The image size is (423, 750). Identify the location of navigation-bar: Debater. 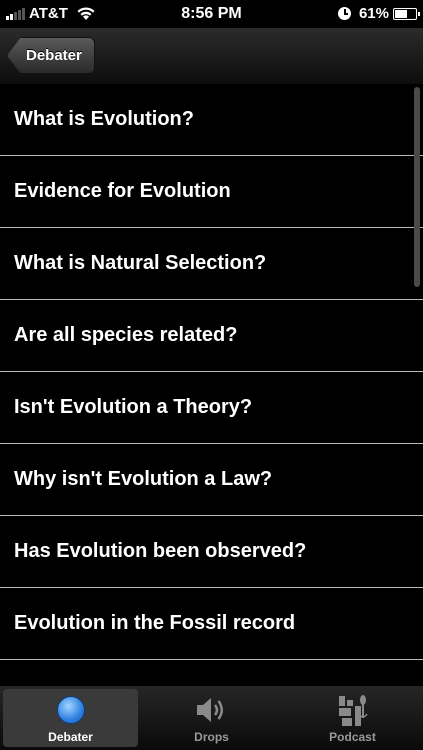
(211, 56).